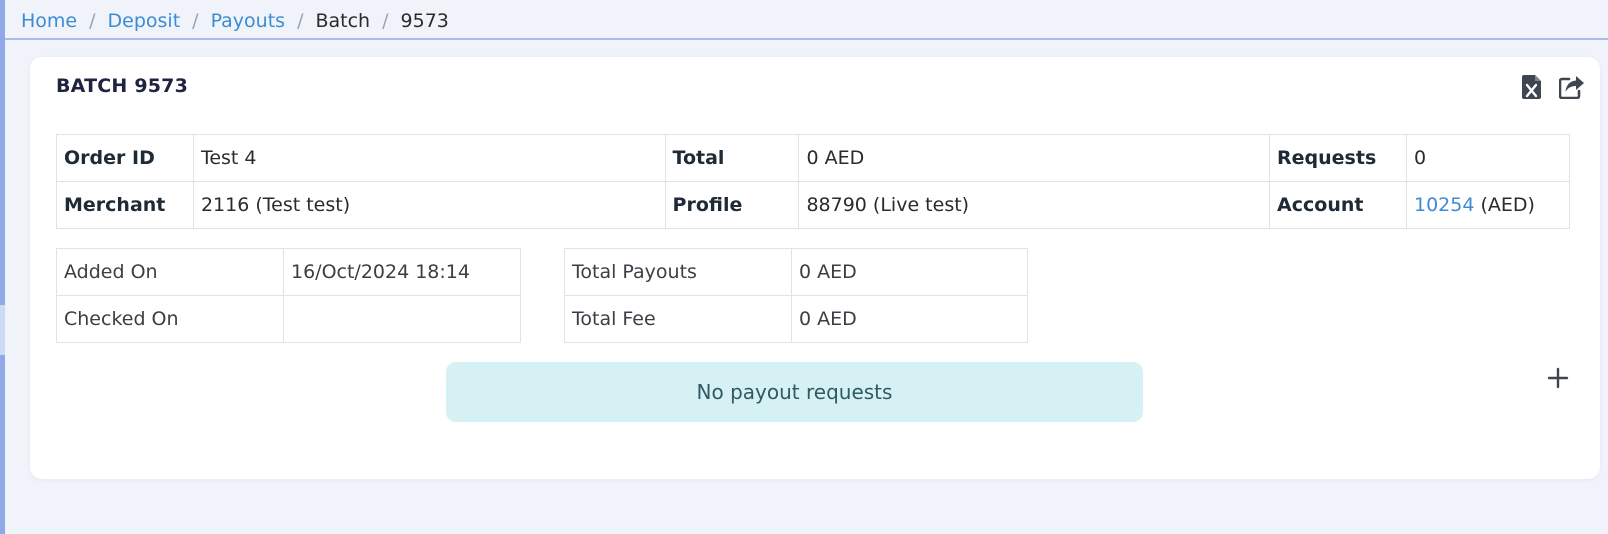 Image resolution: width=1608 pixels, height=534 pixels. I want to click on merchant-value: 2116 (Test test), so click(429, 205).